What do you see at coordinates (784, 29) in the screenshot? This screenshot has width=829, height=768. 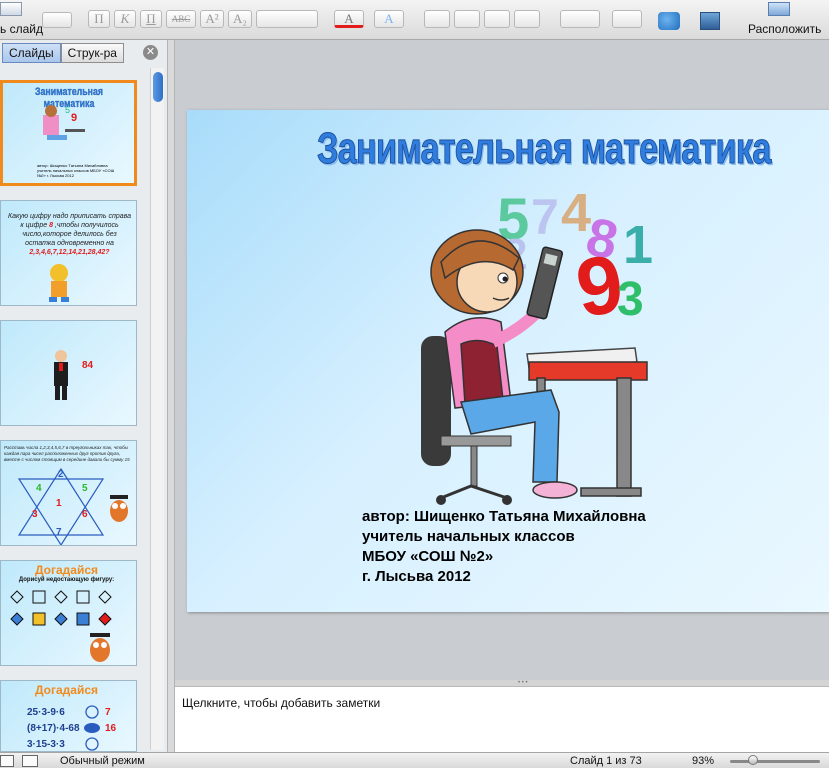 I see `arrange-button: Расположить` at bounding box center [784, 29].